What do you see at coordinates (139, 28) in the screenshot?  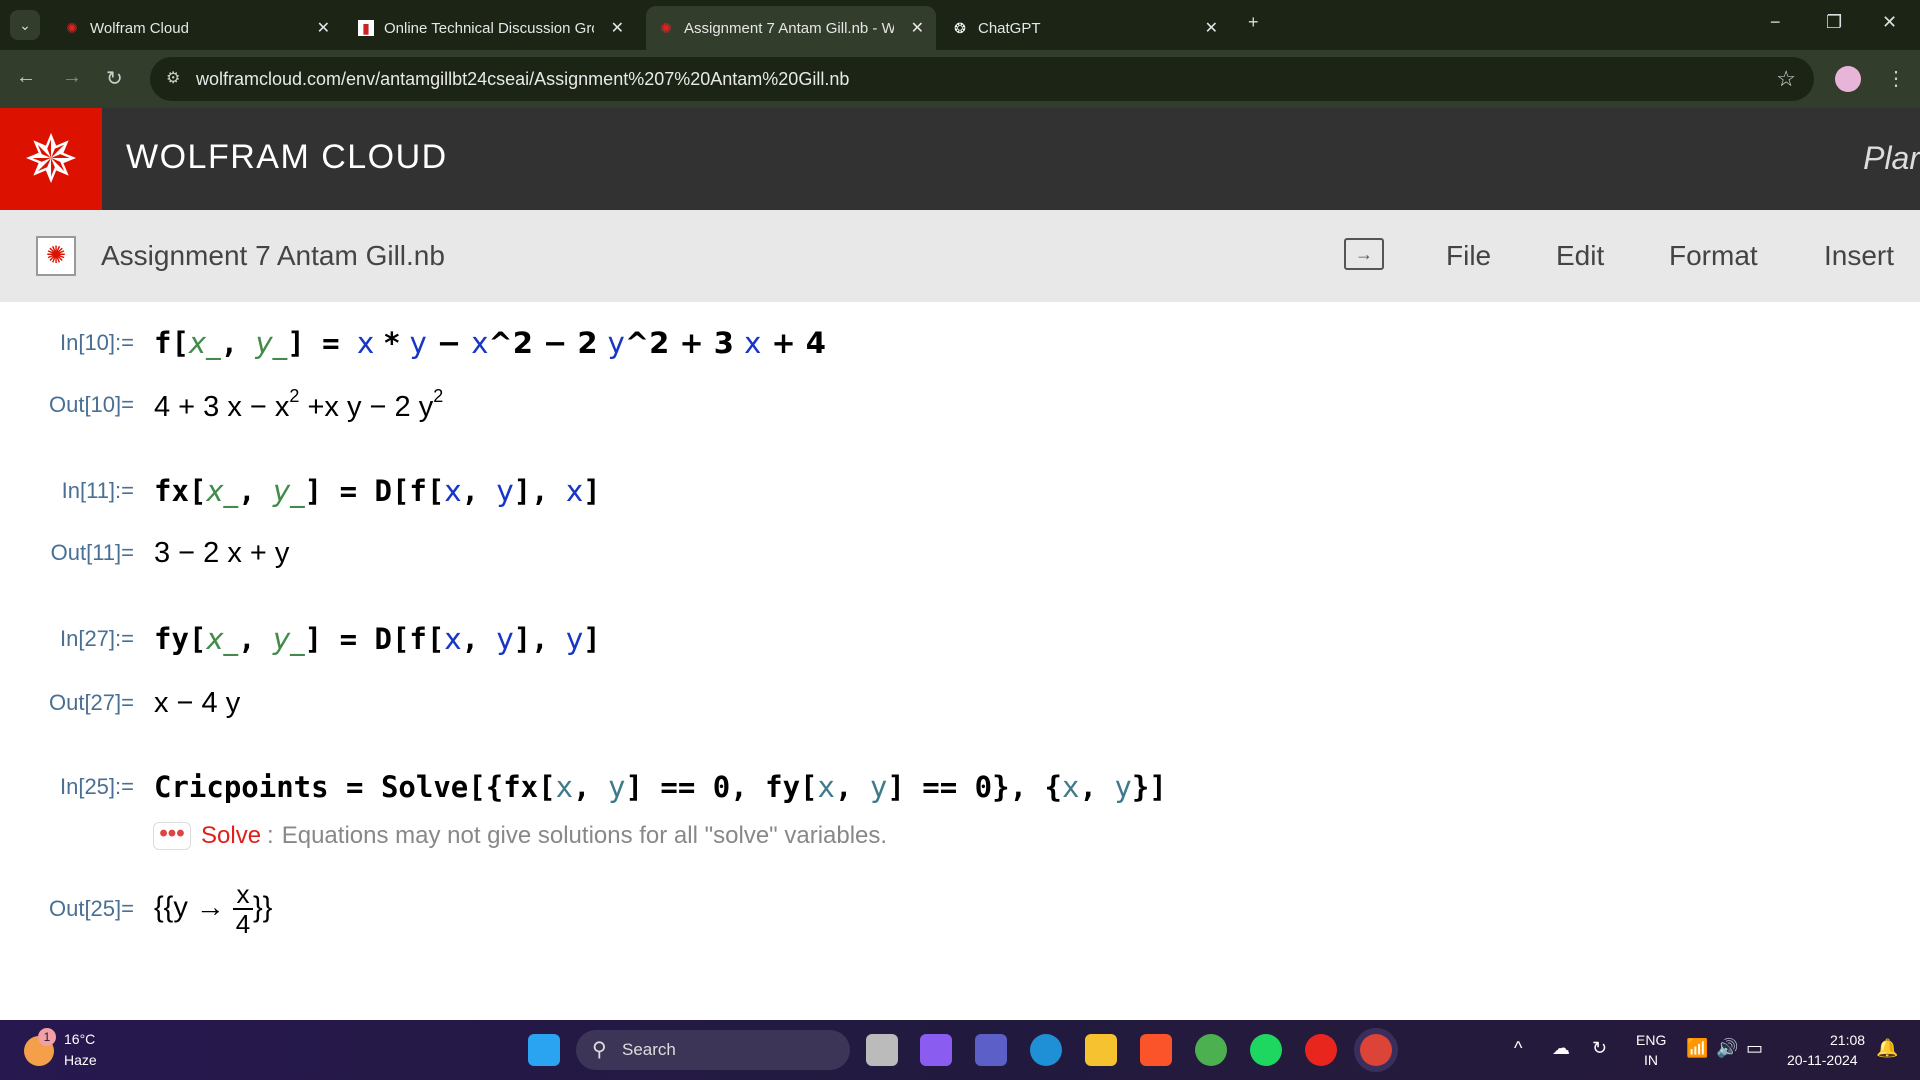 I see `tab-label: Wolfram Cloud` at bounding box center [139, 28].